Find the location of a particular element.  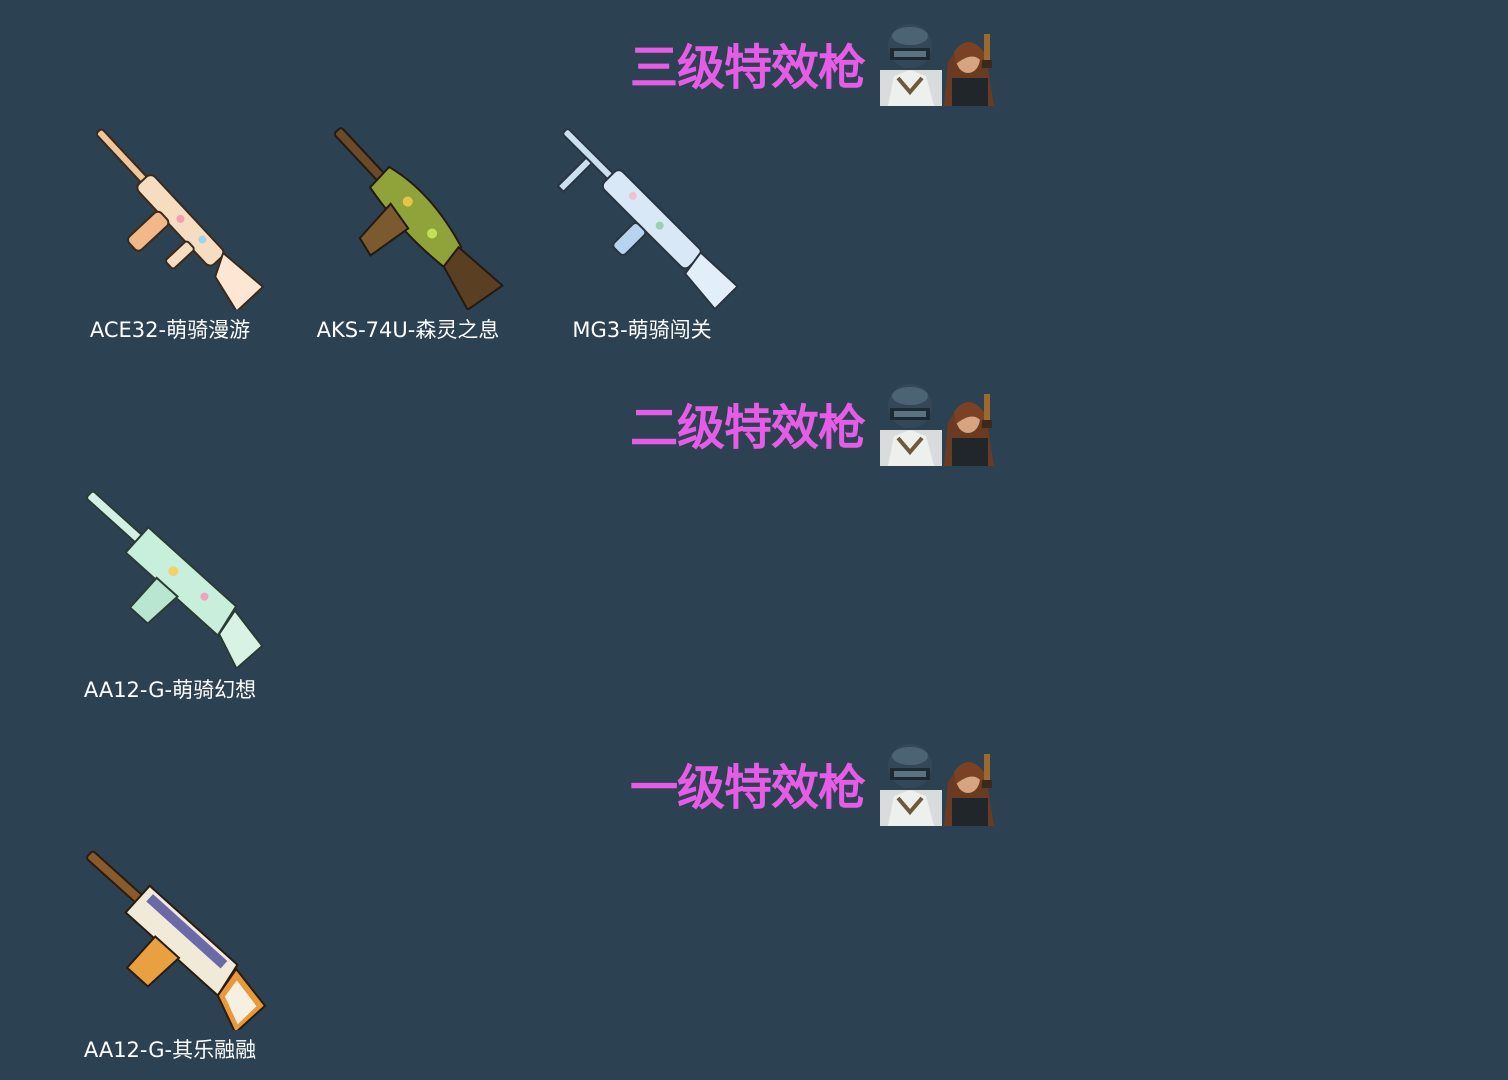

lmg-pastel-icon is located at coordinates (647, 219).